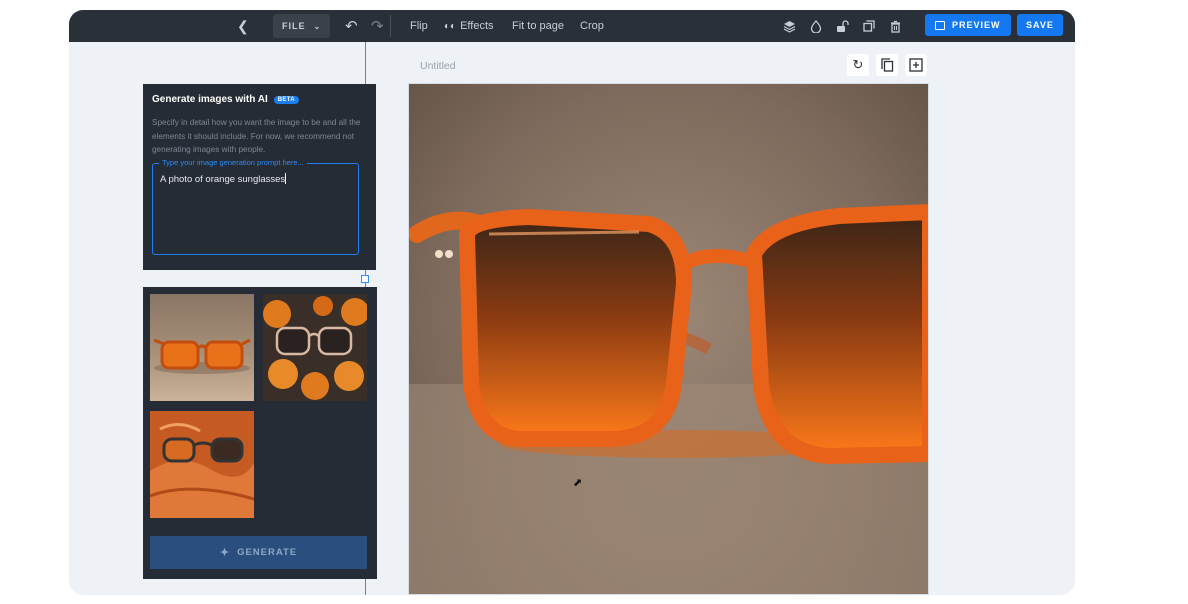  Describe the element at coordinates (538, 26) in the screenshot. I see `fit-to-page-button: Fit to page` at that location.